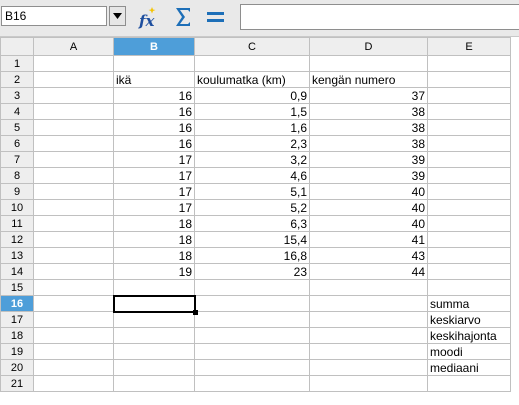 The image size is (519, 405). What do you see at coordinates (252, 111) in the screenshot?
I see `cell-c4: 1,5` at bounding box center [252, 111].